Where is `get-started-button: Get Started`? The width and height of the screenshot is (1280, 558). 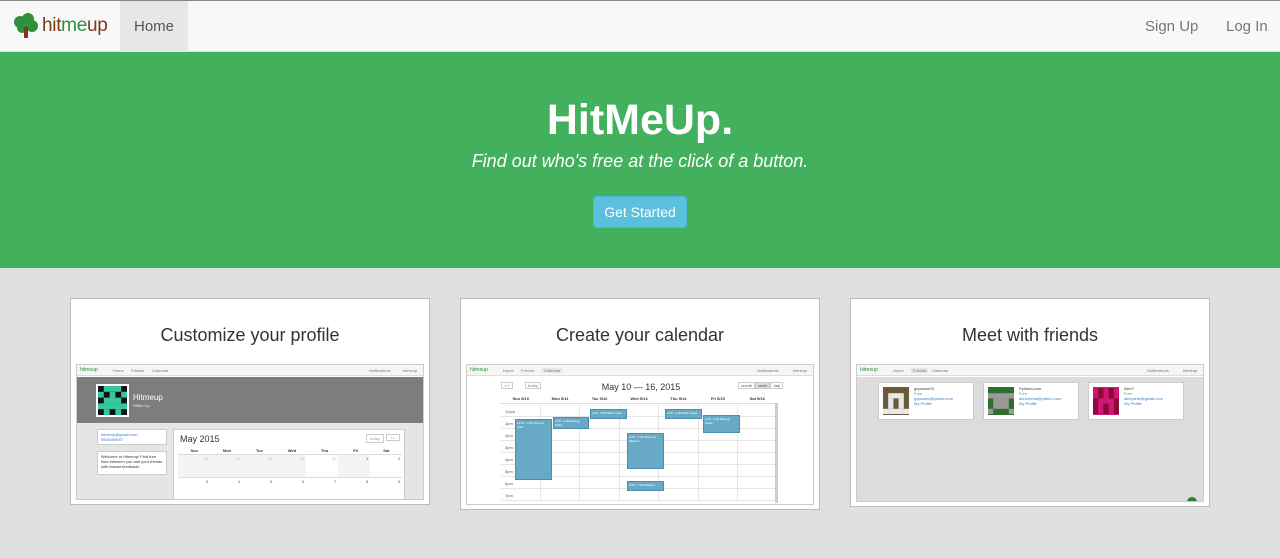 get-started-button: Get Started is located at coordinates (640, 212).